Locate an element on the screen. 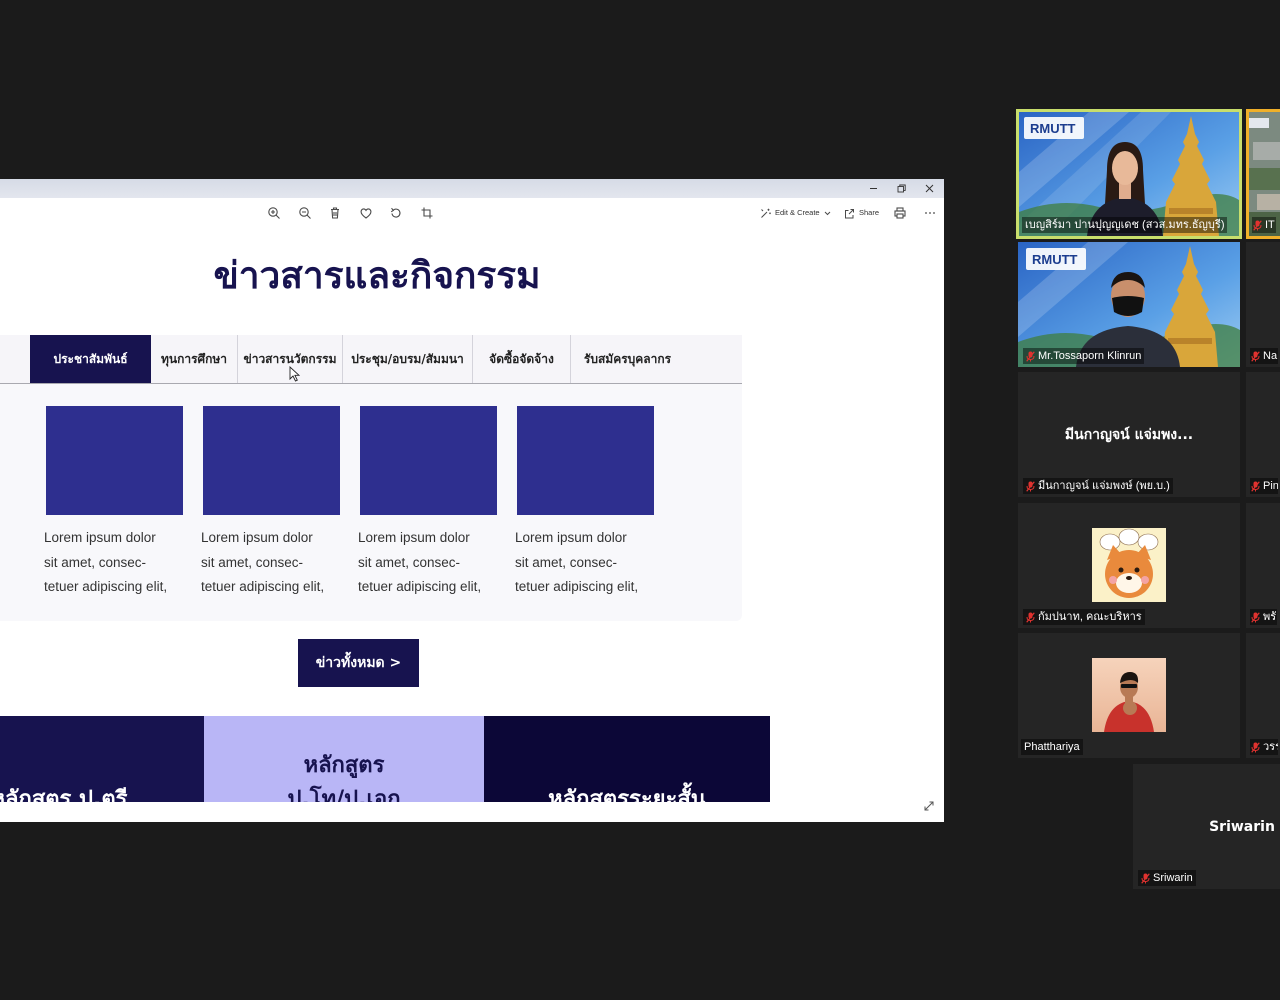 The image size is (1280, 1000). edit-create-button: Edit & Create is located at coordinates (795, 213).